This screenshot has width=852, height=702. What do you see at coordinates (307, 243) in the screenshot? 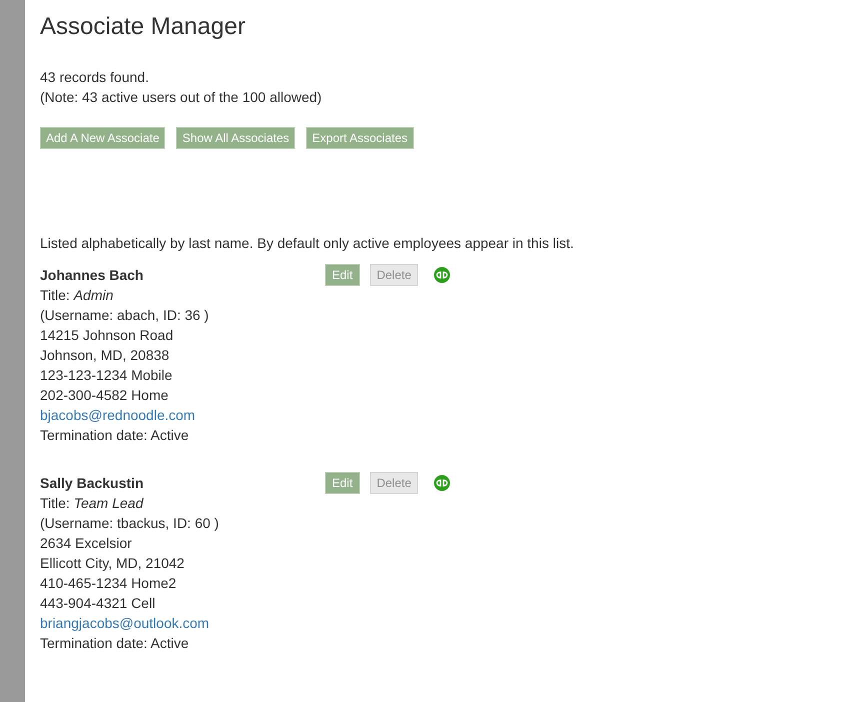
I see `list-note: Listed alphabetically by last name. By default only active employees appear in this list.` at bounding box center [307, 243].